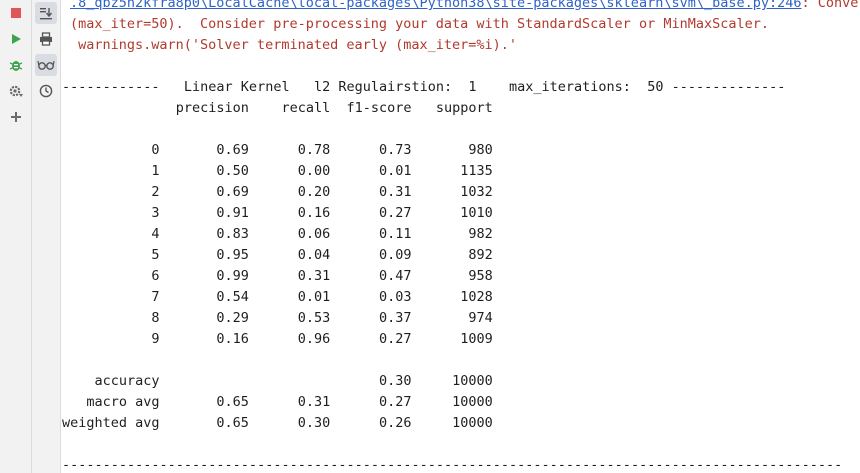 Image resolution: width=860 pixels, height=473 pixels. I want to click on console-toolbar, so click(46, 236).